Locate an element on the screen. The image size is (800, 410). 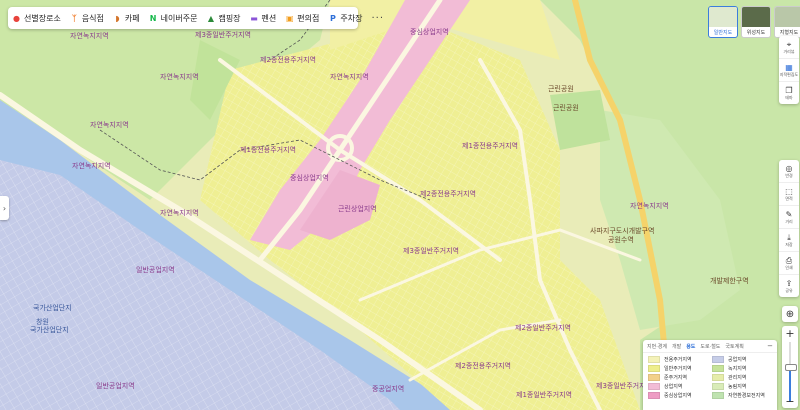
map-label: 제1종전용주거지역 is located at coordinates (268, 149).